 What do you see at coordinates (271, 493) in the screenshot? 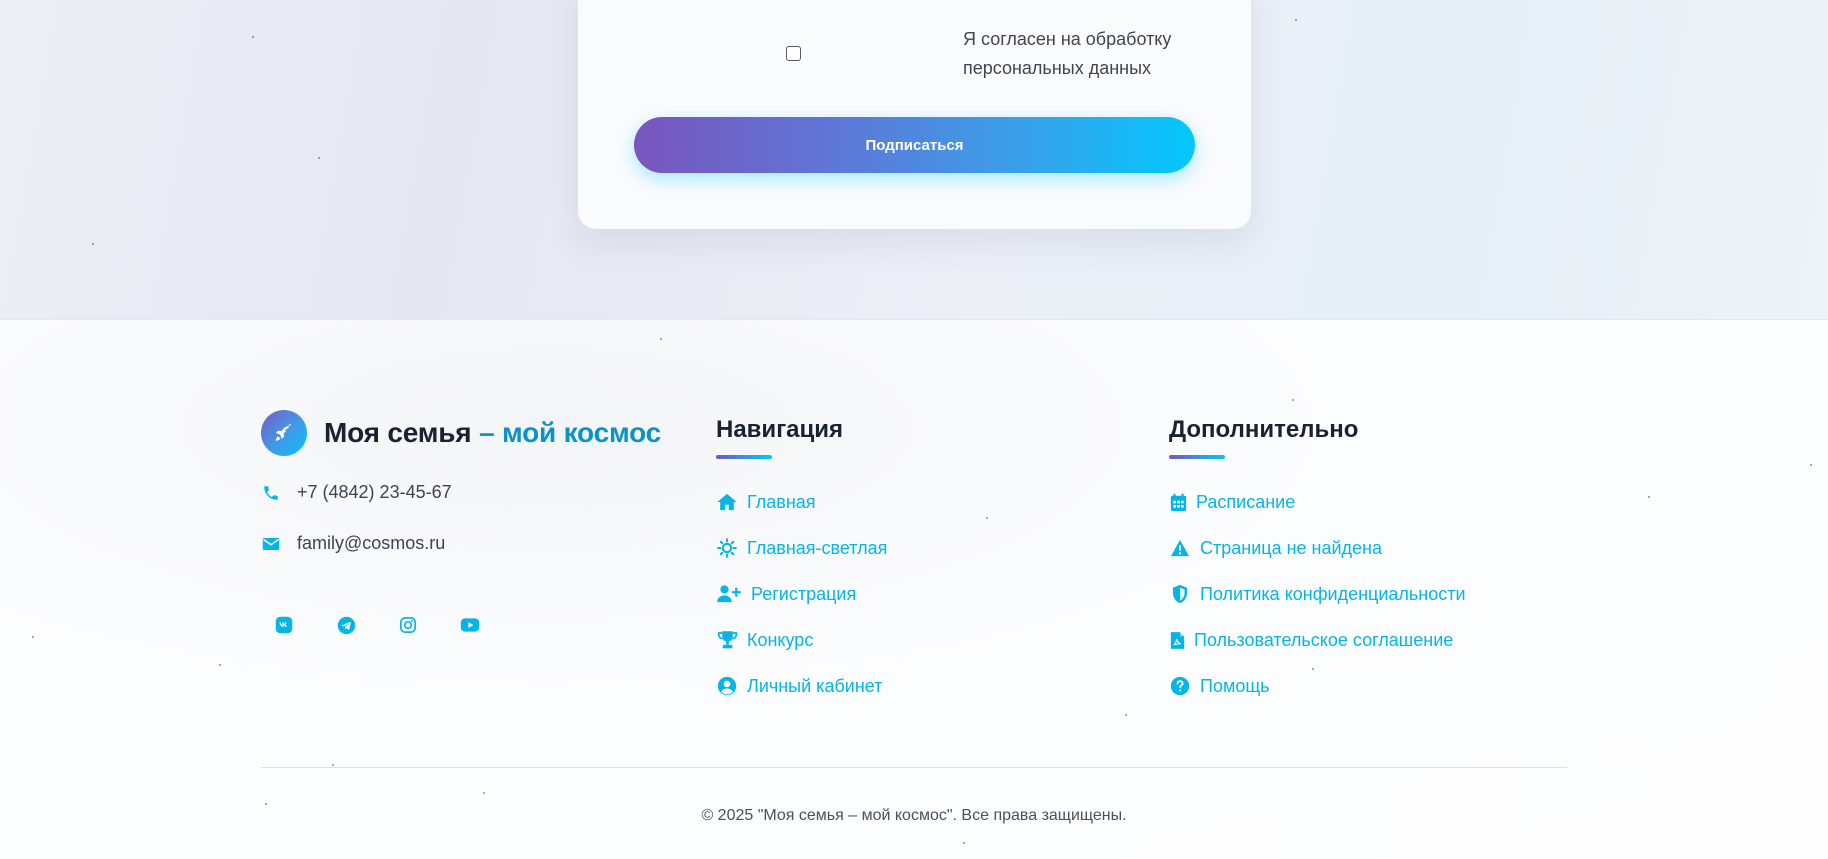
I see `phone-icon` at bounding box center [271, 493].